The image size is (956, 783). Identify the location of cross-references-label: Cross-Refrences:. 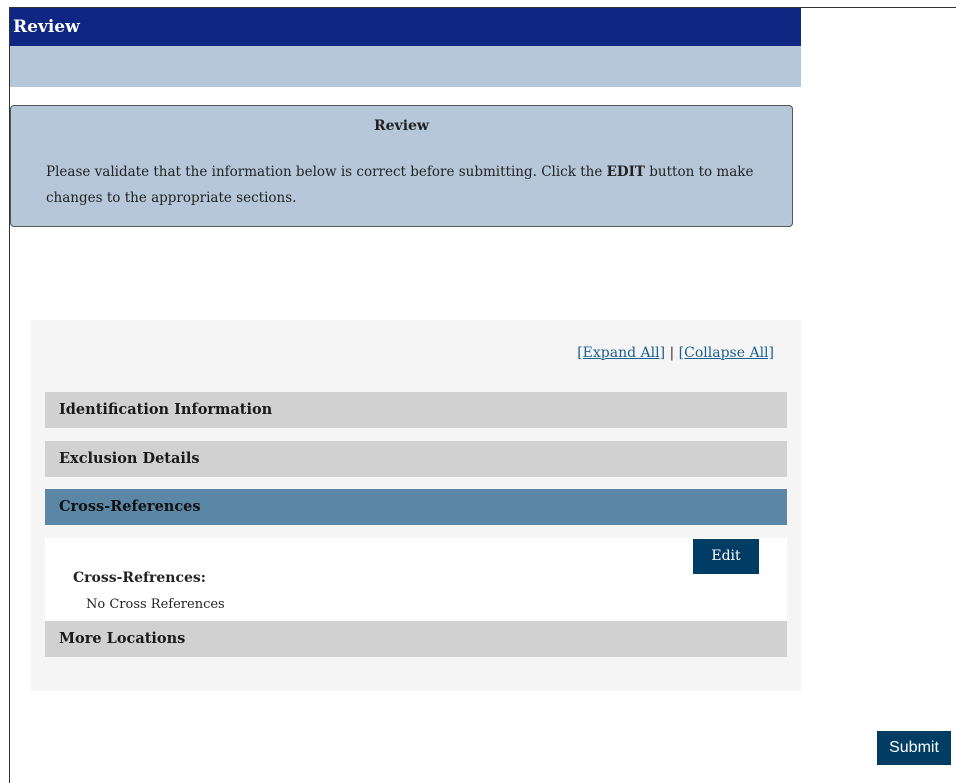
(139, 578).